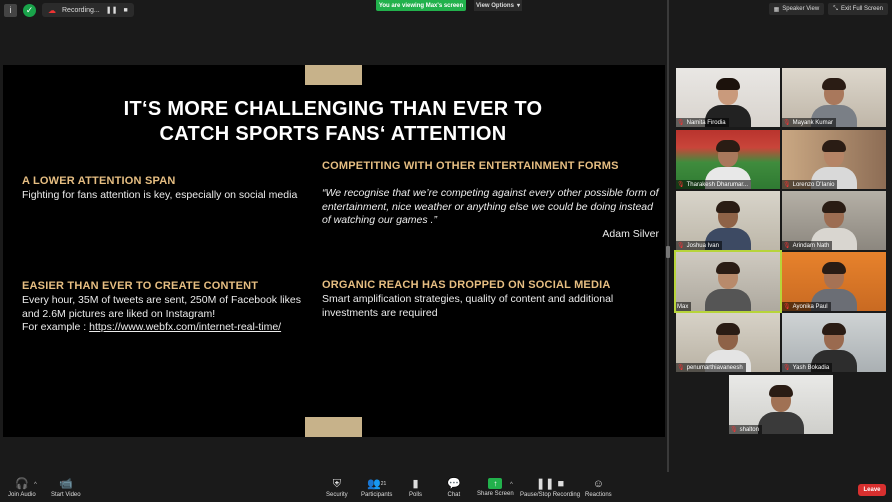 The width and height of the screenshot is (892, 502). I want to click on participant-name: Arindam Nath, so click(811, 245).